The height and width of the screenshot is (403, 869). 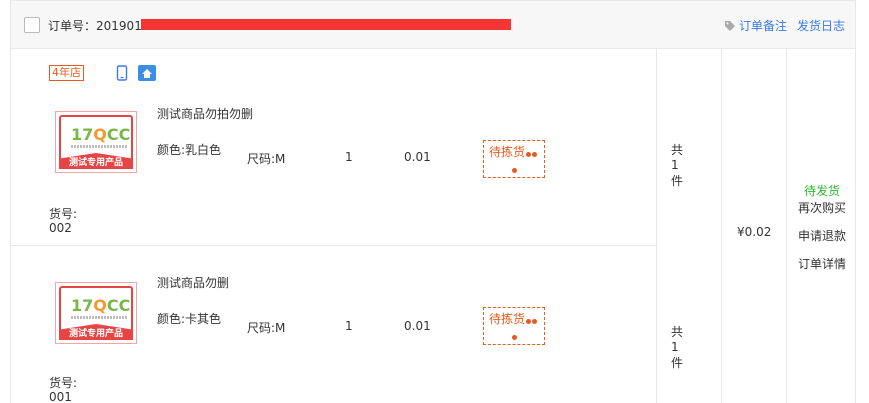 I want to click on order-status: 待发货, so click(x=821, y=191).